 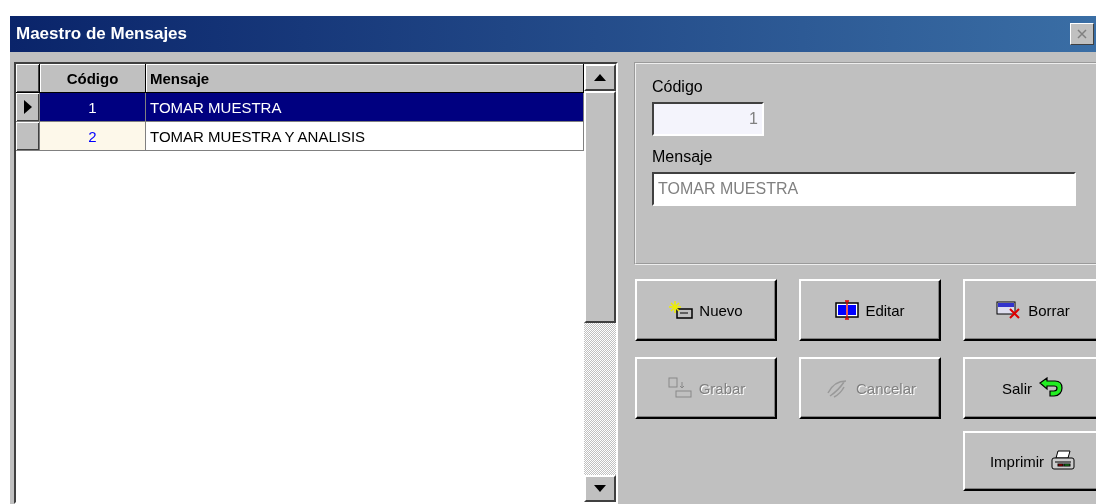 I want to click on printer-icon, so click(x=1063, y=461).